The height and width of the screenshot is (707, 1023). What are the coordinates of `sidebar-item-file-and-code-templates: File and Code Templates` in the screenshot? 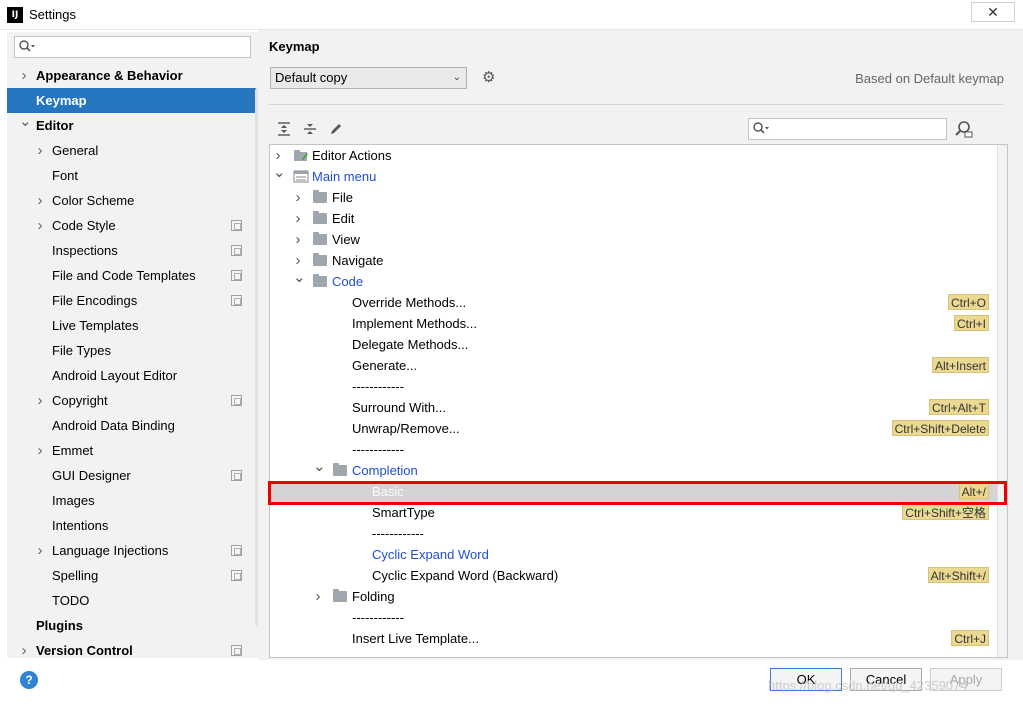 It's located at (132, 275).